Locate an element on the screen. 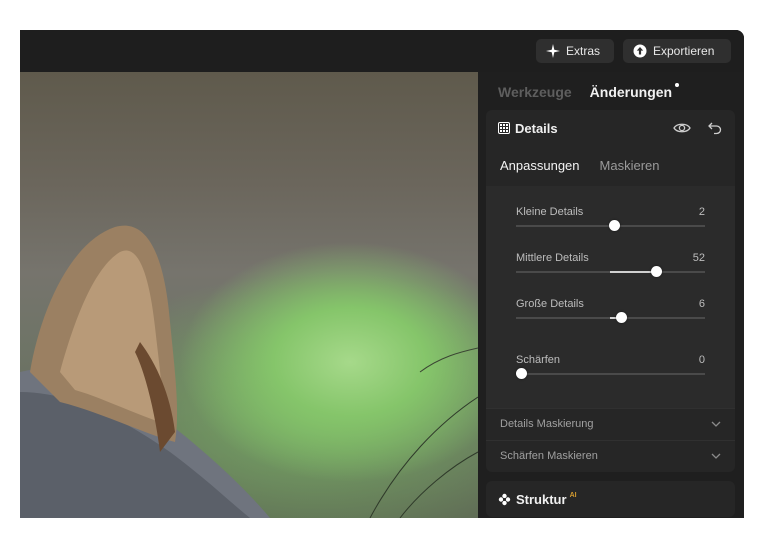 The height and width of the screenshot is (546, 770). schaerfen-maskieren-row: Schärfen Maskieren is located at coordinates (610, 455).